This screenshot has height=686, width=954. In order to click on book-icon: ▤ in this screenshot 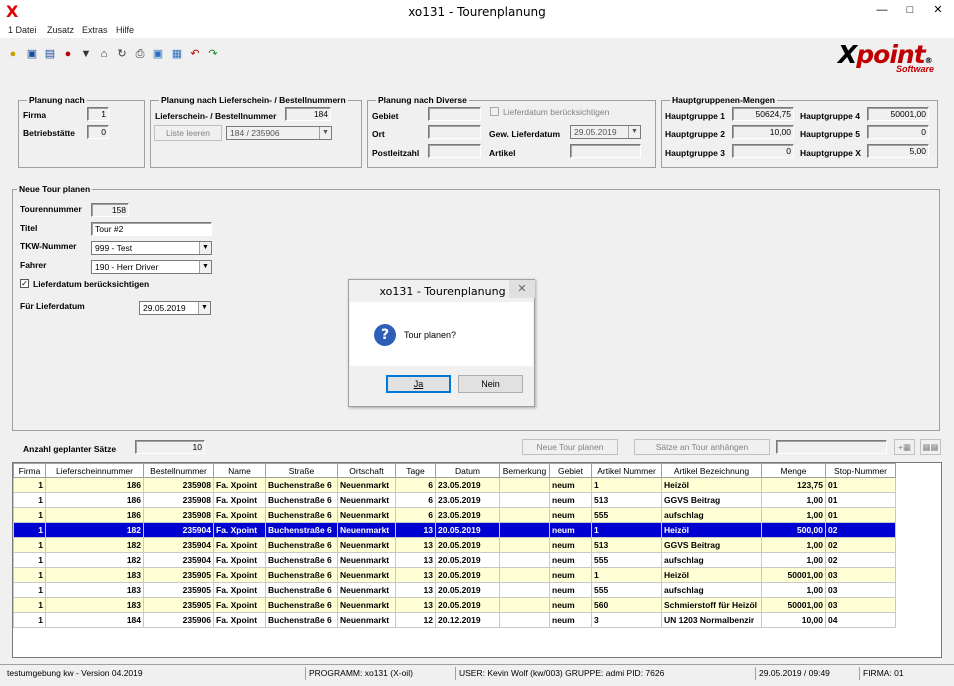, I will do `click(50, 54)`.